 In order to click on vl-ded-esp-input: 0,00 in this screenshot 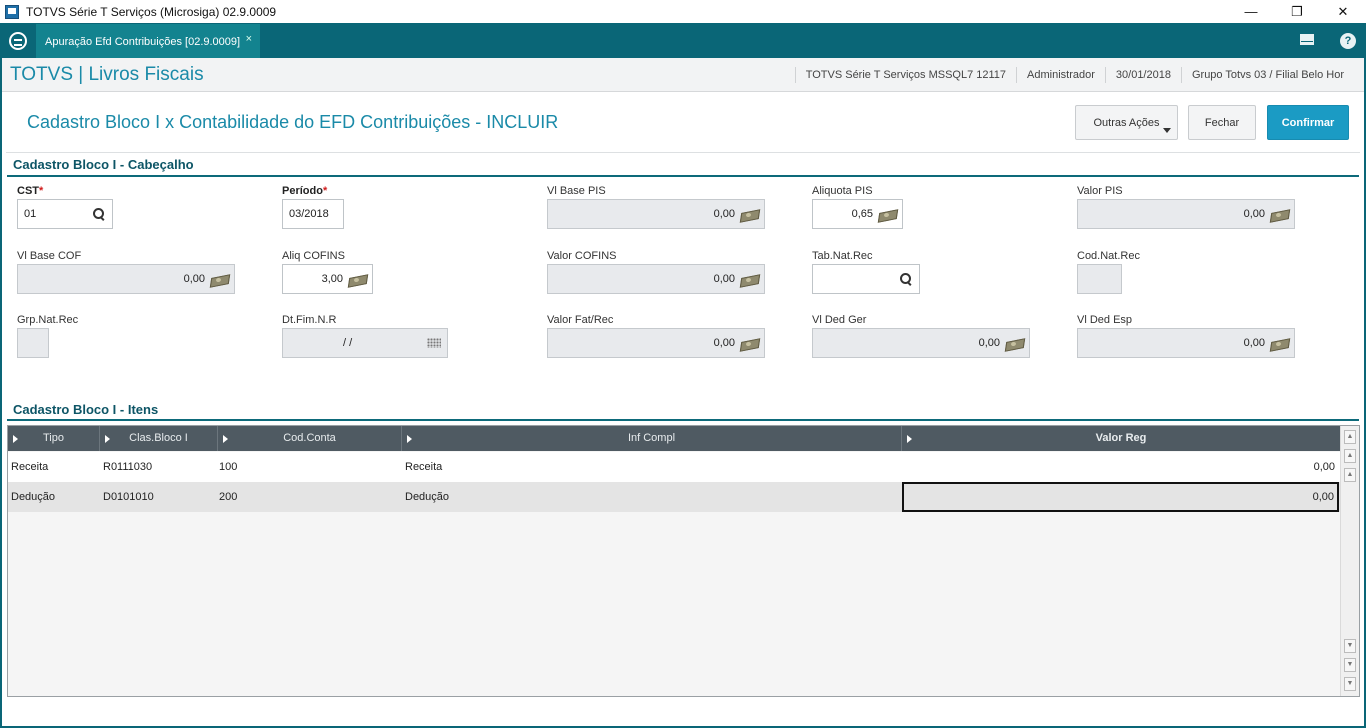, I will do `click(1186, 343)`.